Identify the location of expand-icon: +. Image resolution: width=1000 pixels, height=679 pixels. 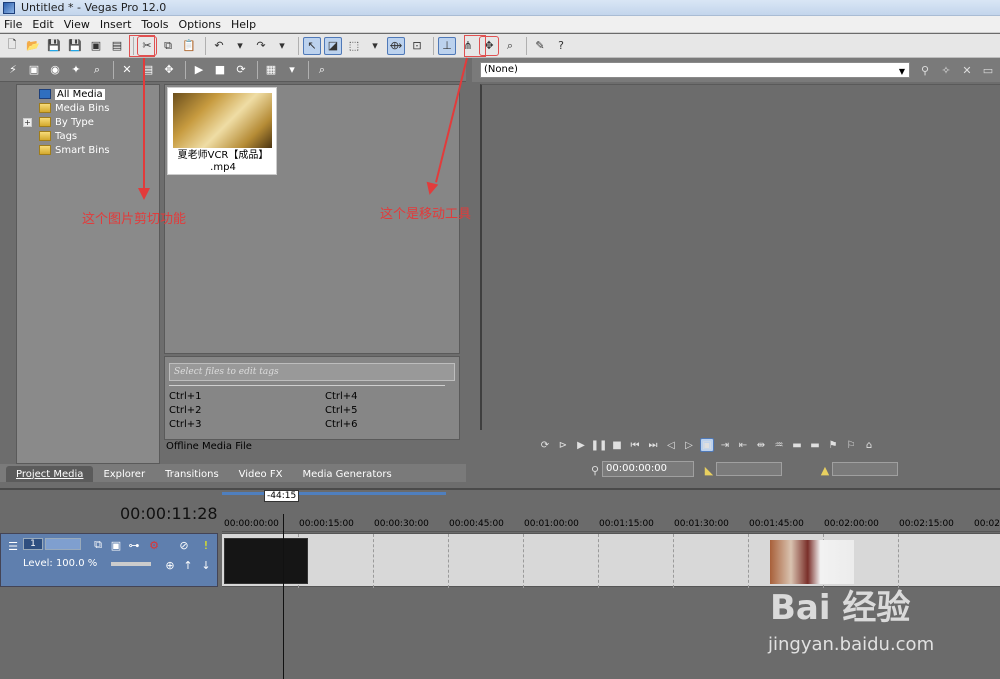
(27, 122).